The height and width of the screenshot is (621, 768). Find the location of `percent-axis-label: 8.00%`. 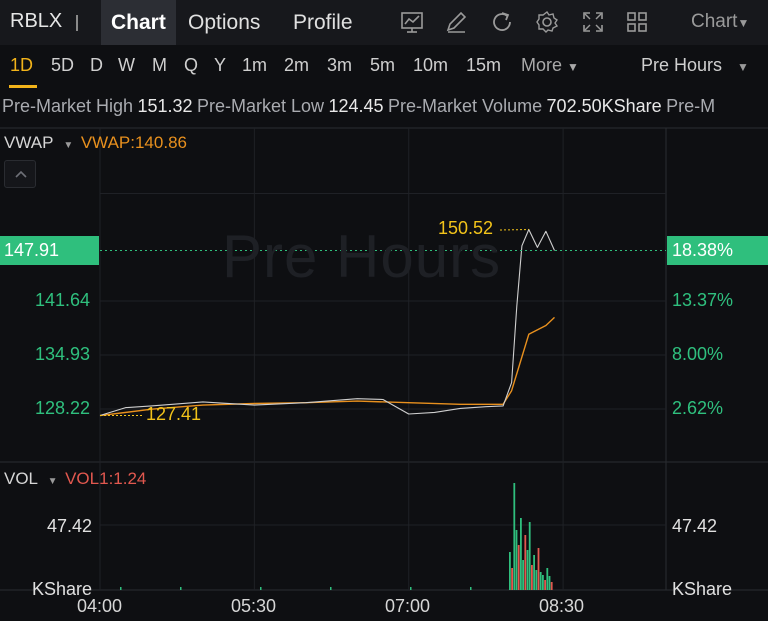

percent-axis-label: 8.00% is located at coordinates (698, 354).